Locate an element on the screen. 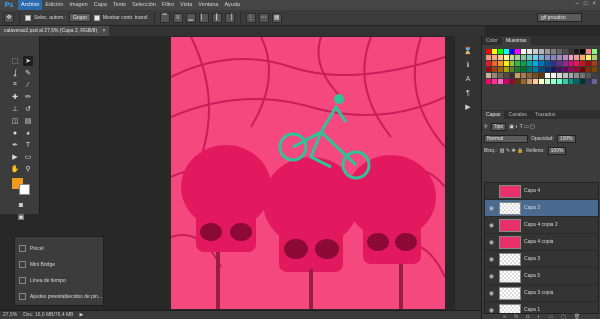  tab-channels: Canales is located at coordinates (517, 115).